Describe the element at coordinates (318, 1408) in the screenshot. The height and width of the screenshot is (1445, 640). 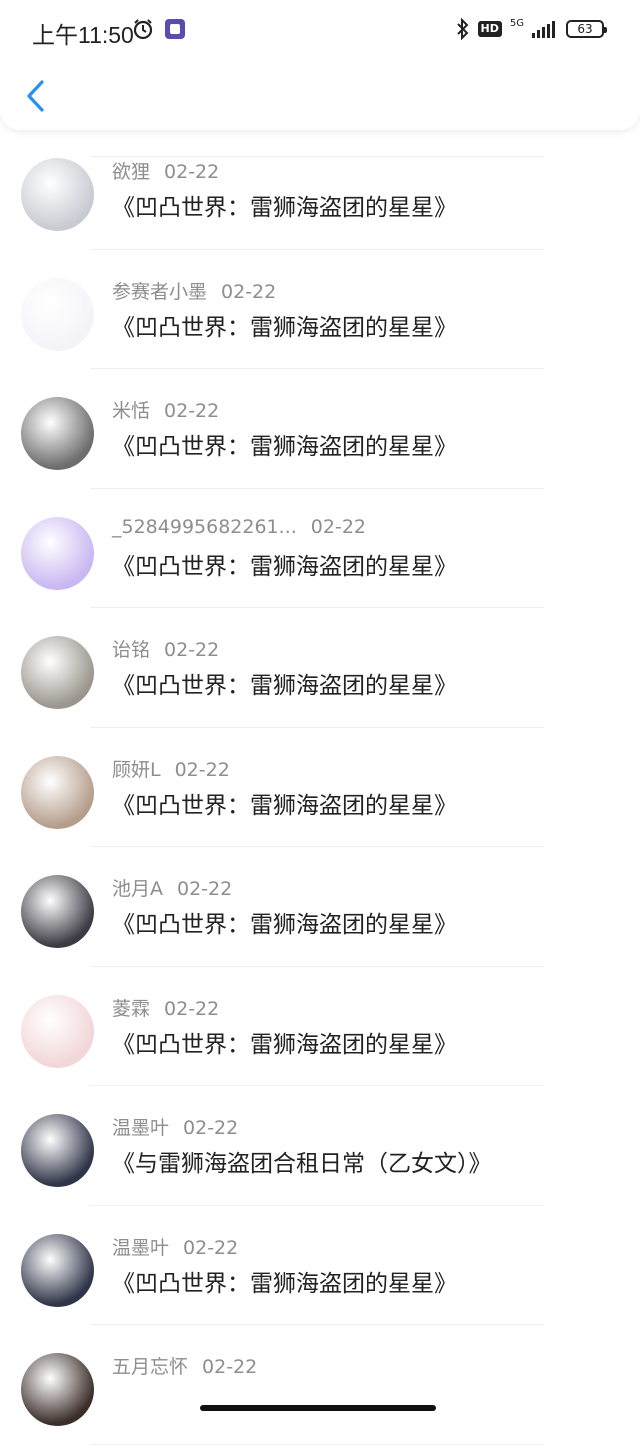
I see `home-indicator` at that location.